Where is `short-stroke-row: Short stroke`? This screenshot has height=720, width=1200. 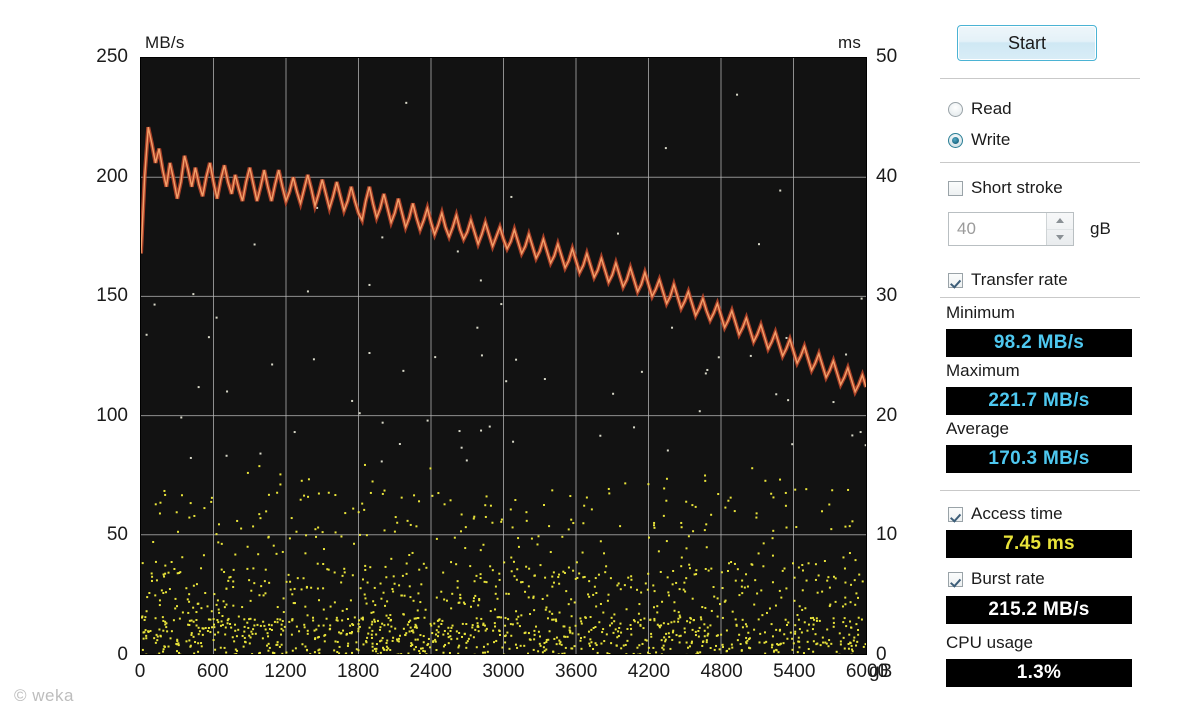
short-stroke-row: Short stroke is located at coordinates (1005, 188).